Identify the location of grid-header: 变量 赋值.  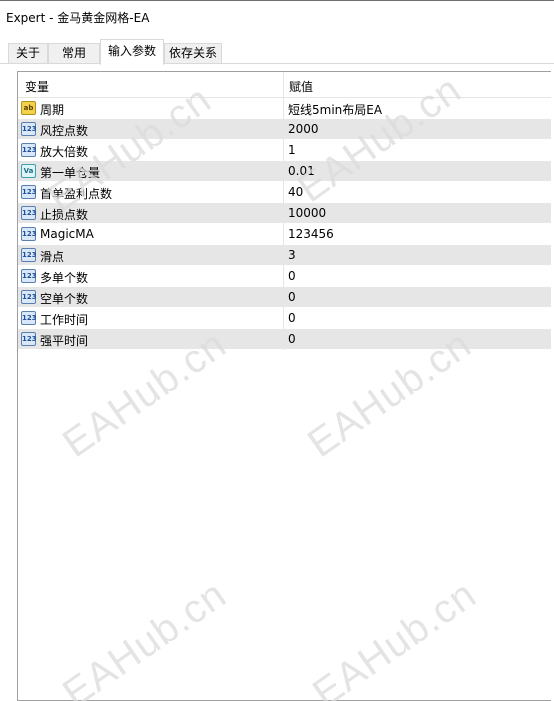
(286, 85).